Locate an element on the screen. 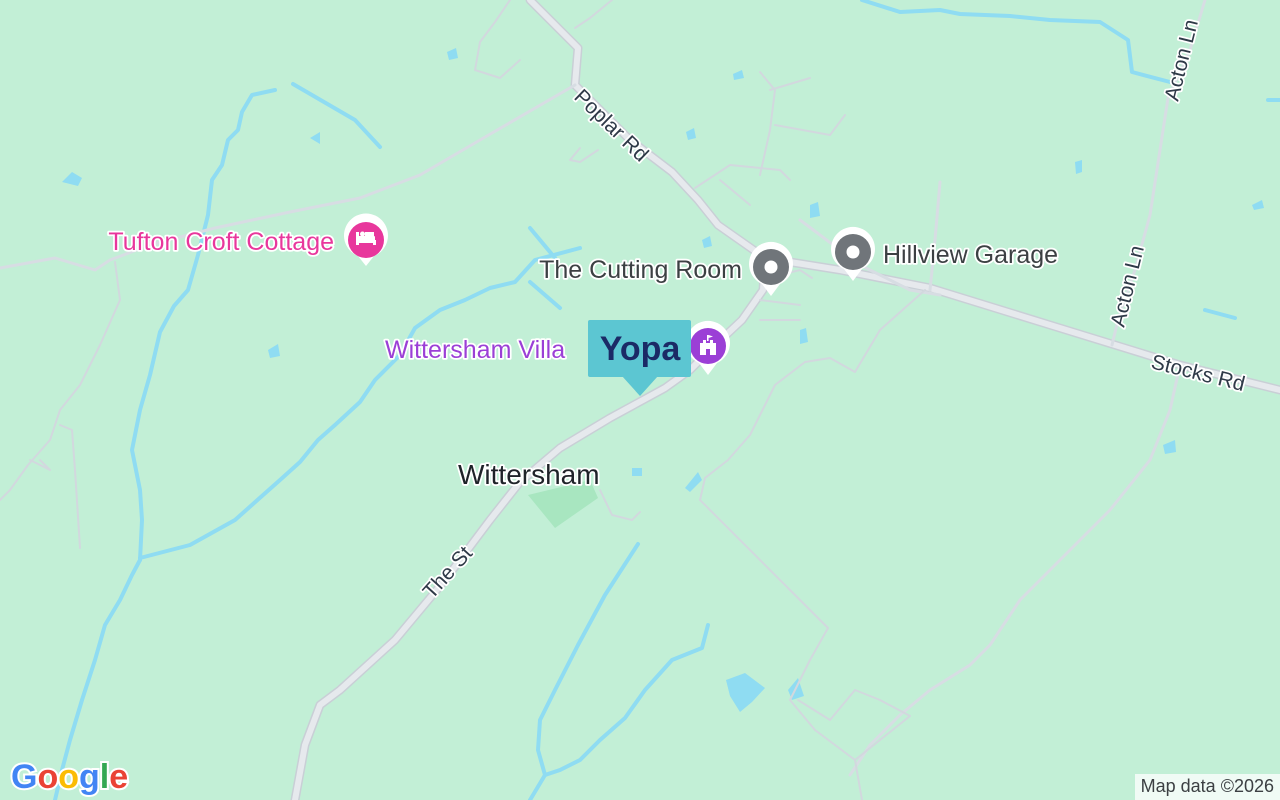  road-label-stocks-rd: Stocks Rd is located at coordinates (1198, 373).